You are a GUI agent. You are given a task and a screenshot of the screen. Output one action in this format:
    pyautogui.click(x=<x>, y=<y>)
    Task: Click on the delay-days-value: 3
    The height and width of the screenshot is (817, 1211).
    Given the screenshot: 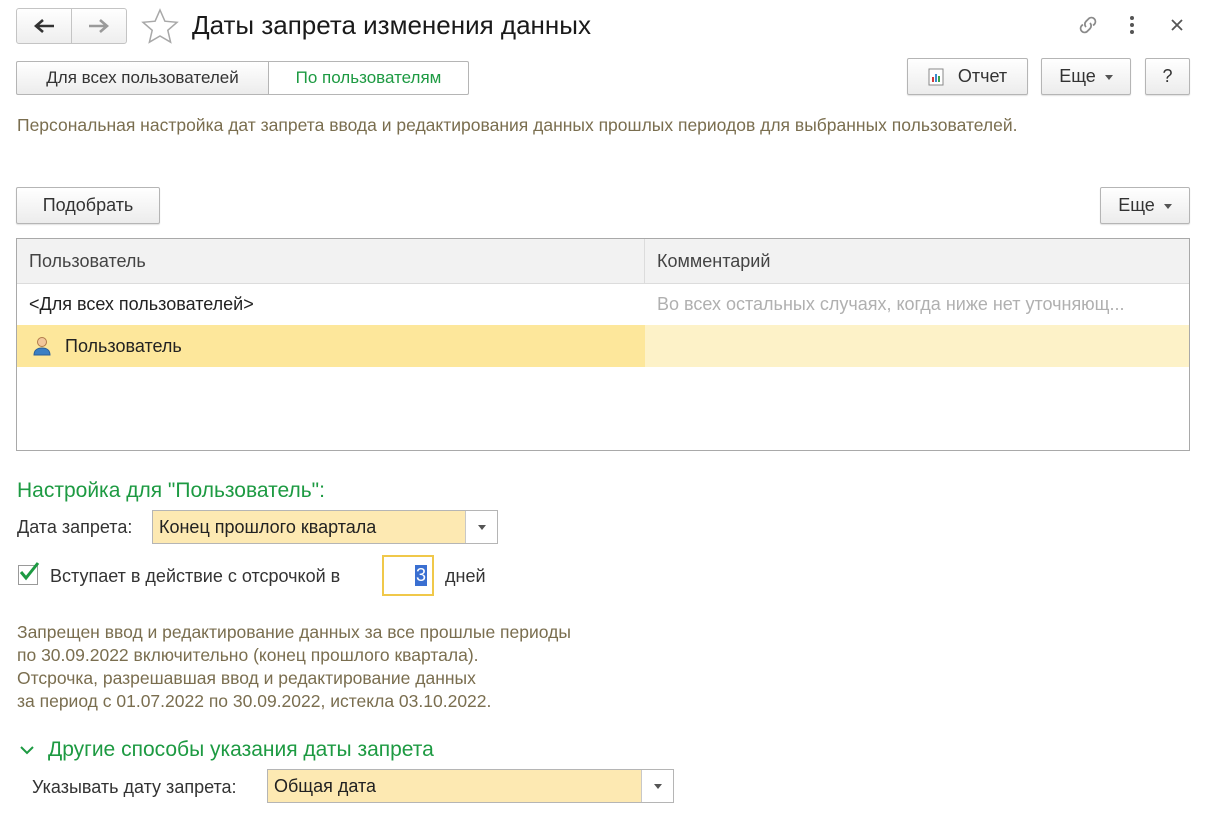 What is the action you would take?
    pyautogui.click(x=420, y=575)
    